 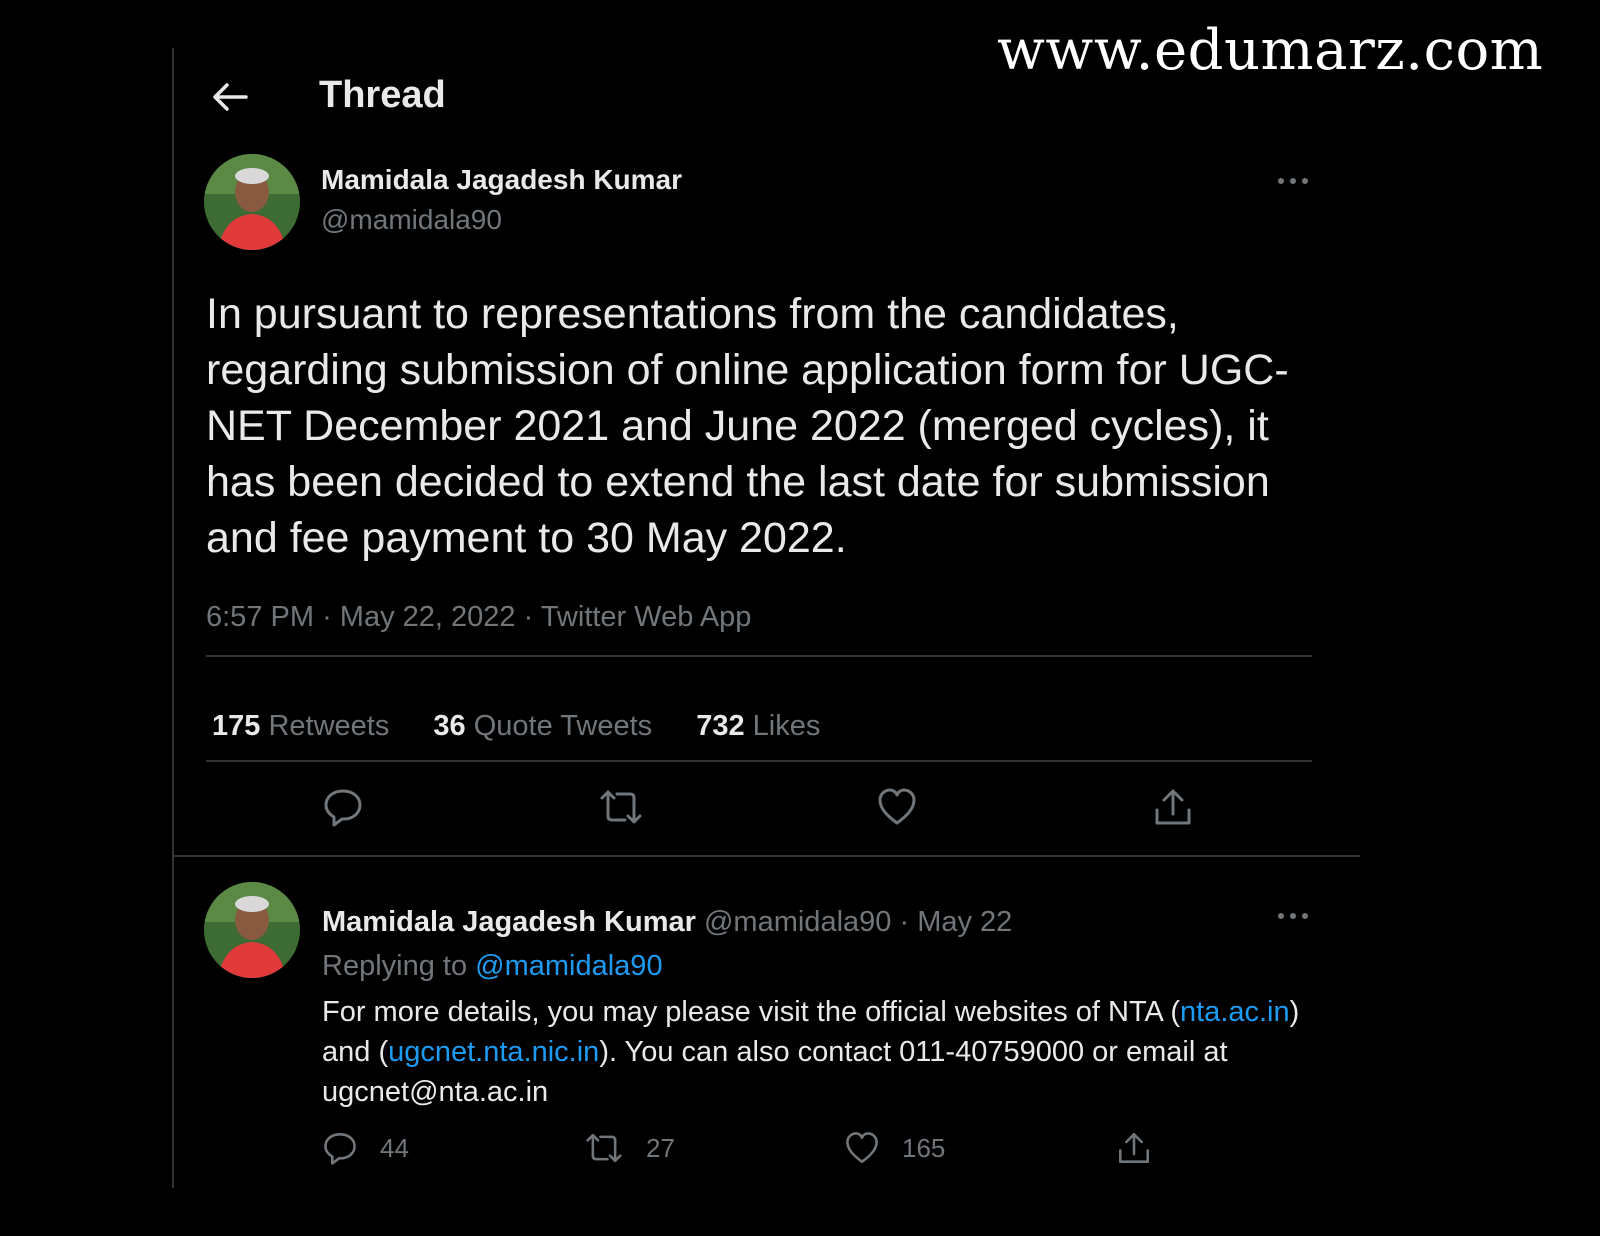 What do you see at coordinates (720, 726) in the screenshot?
I see `likes-count: 732` at bounding box center [720, 726].